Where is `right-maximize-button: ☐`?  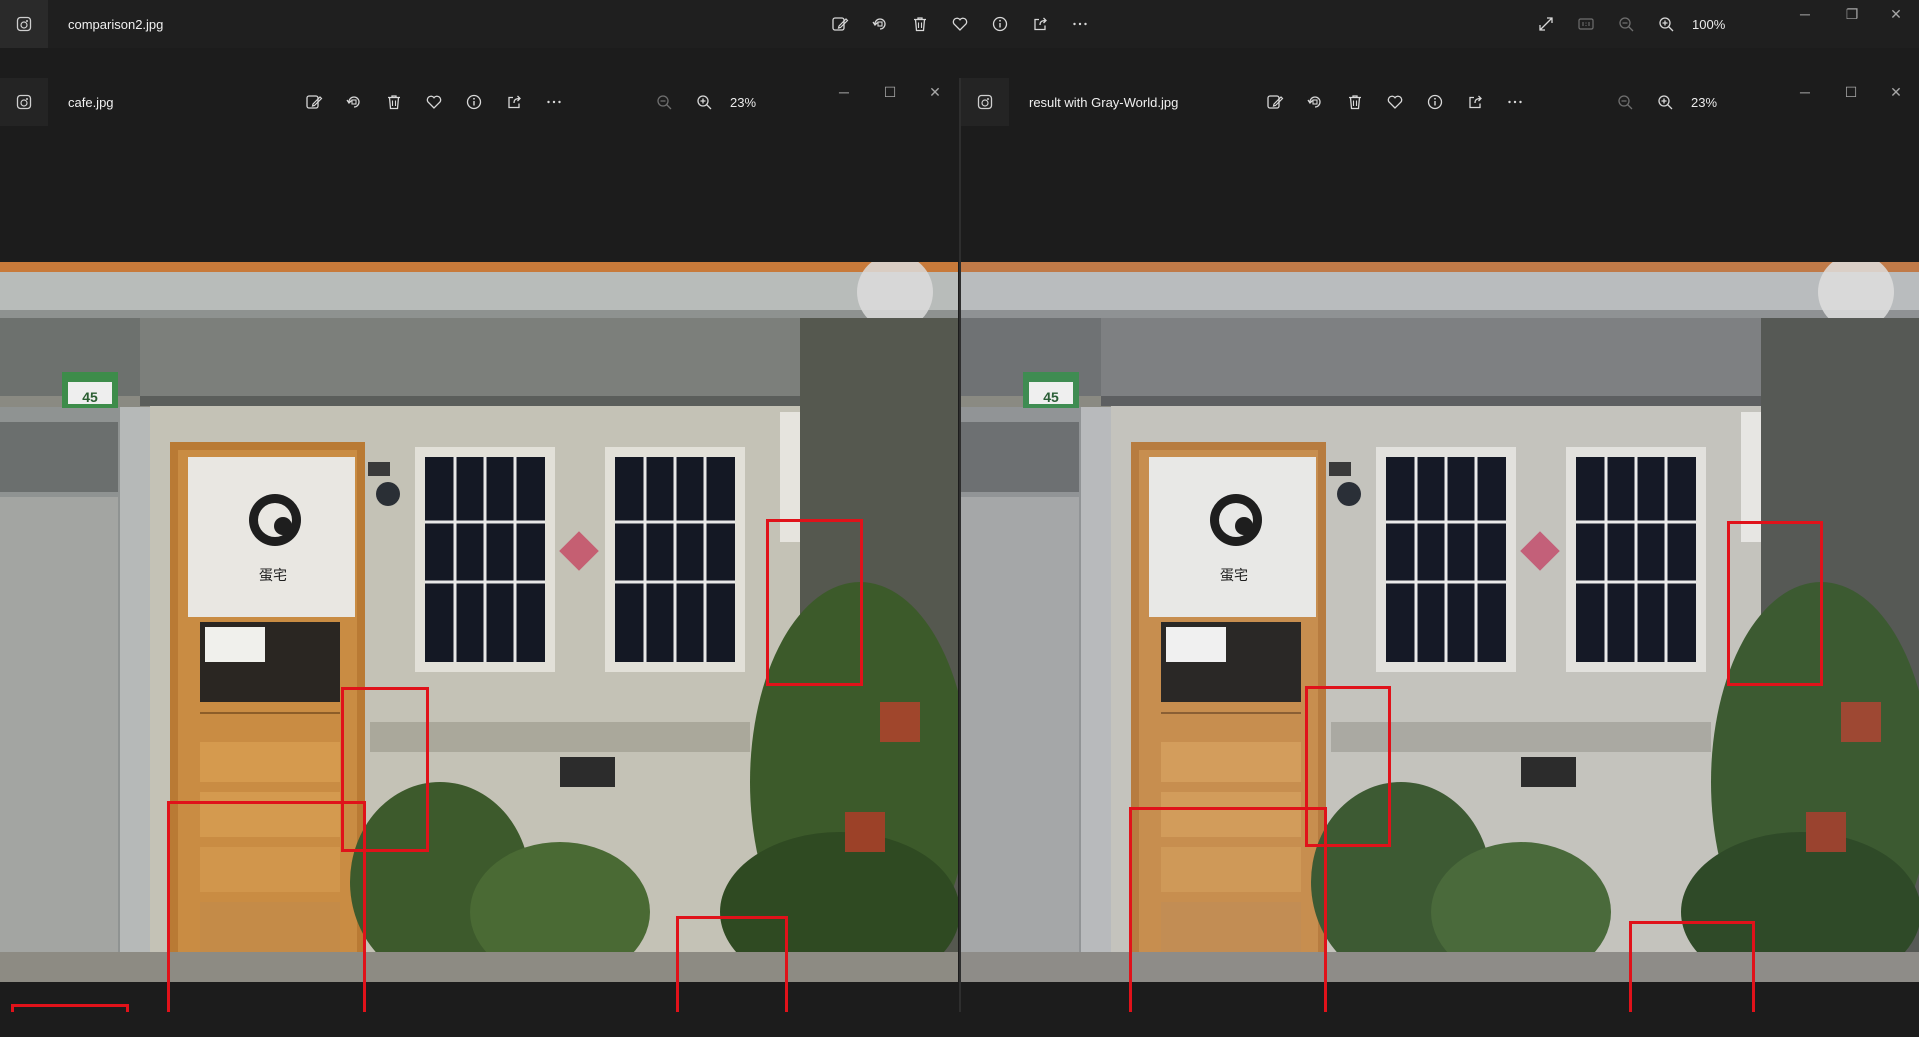
right-maximize-button: ☐ is located at coordinates (1851, 92).